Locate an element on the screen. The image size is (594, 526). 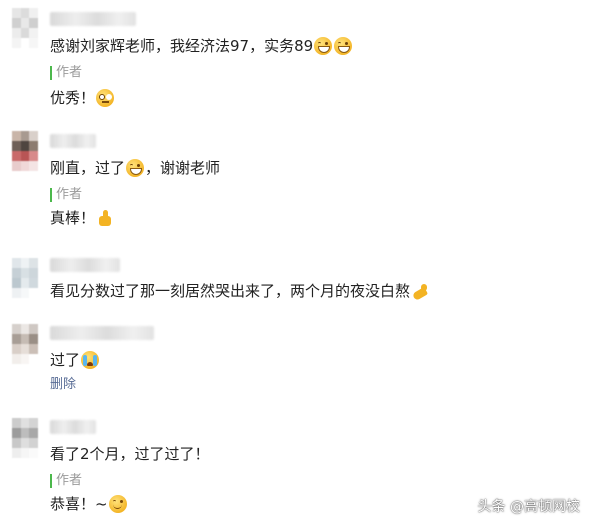
comment-text-content: 感谢刘家辉老师，我经济法97，实务89 is located at coordinates (182, 46).